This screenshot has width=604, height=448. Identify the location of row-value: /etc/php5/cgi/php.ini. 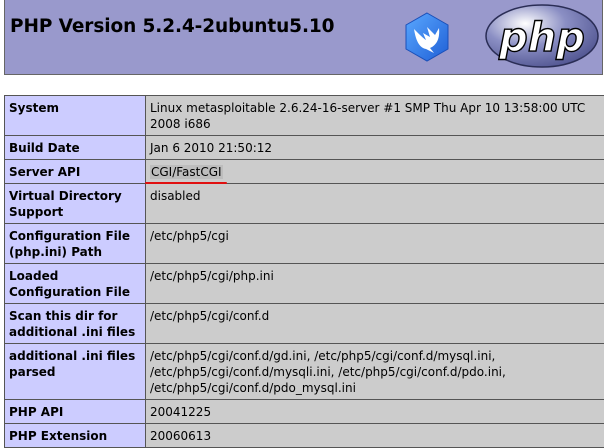
(375, 284).